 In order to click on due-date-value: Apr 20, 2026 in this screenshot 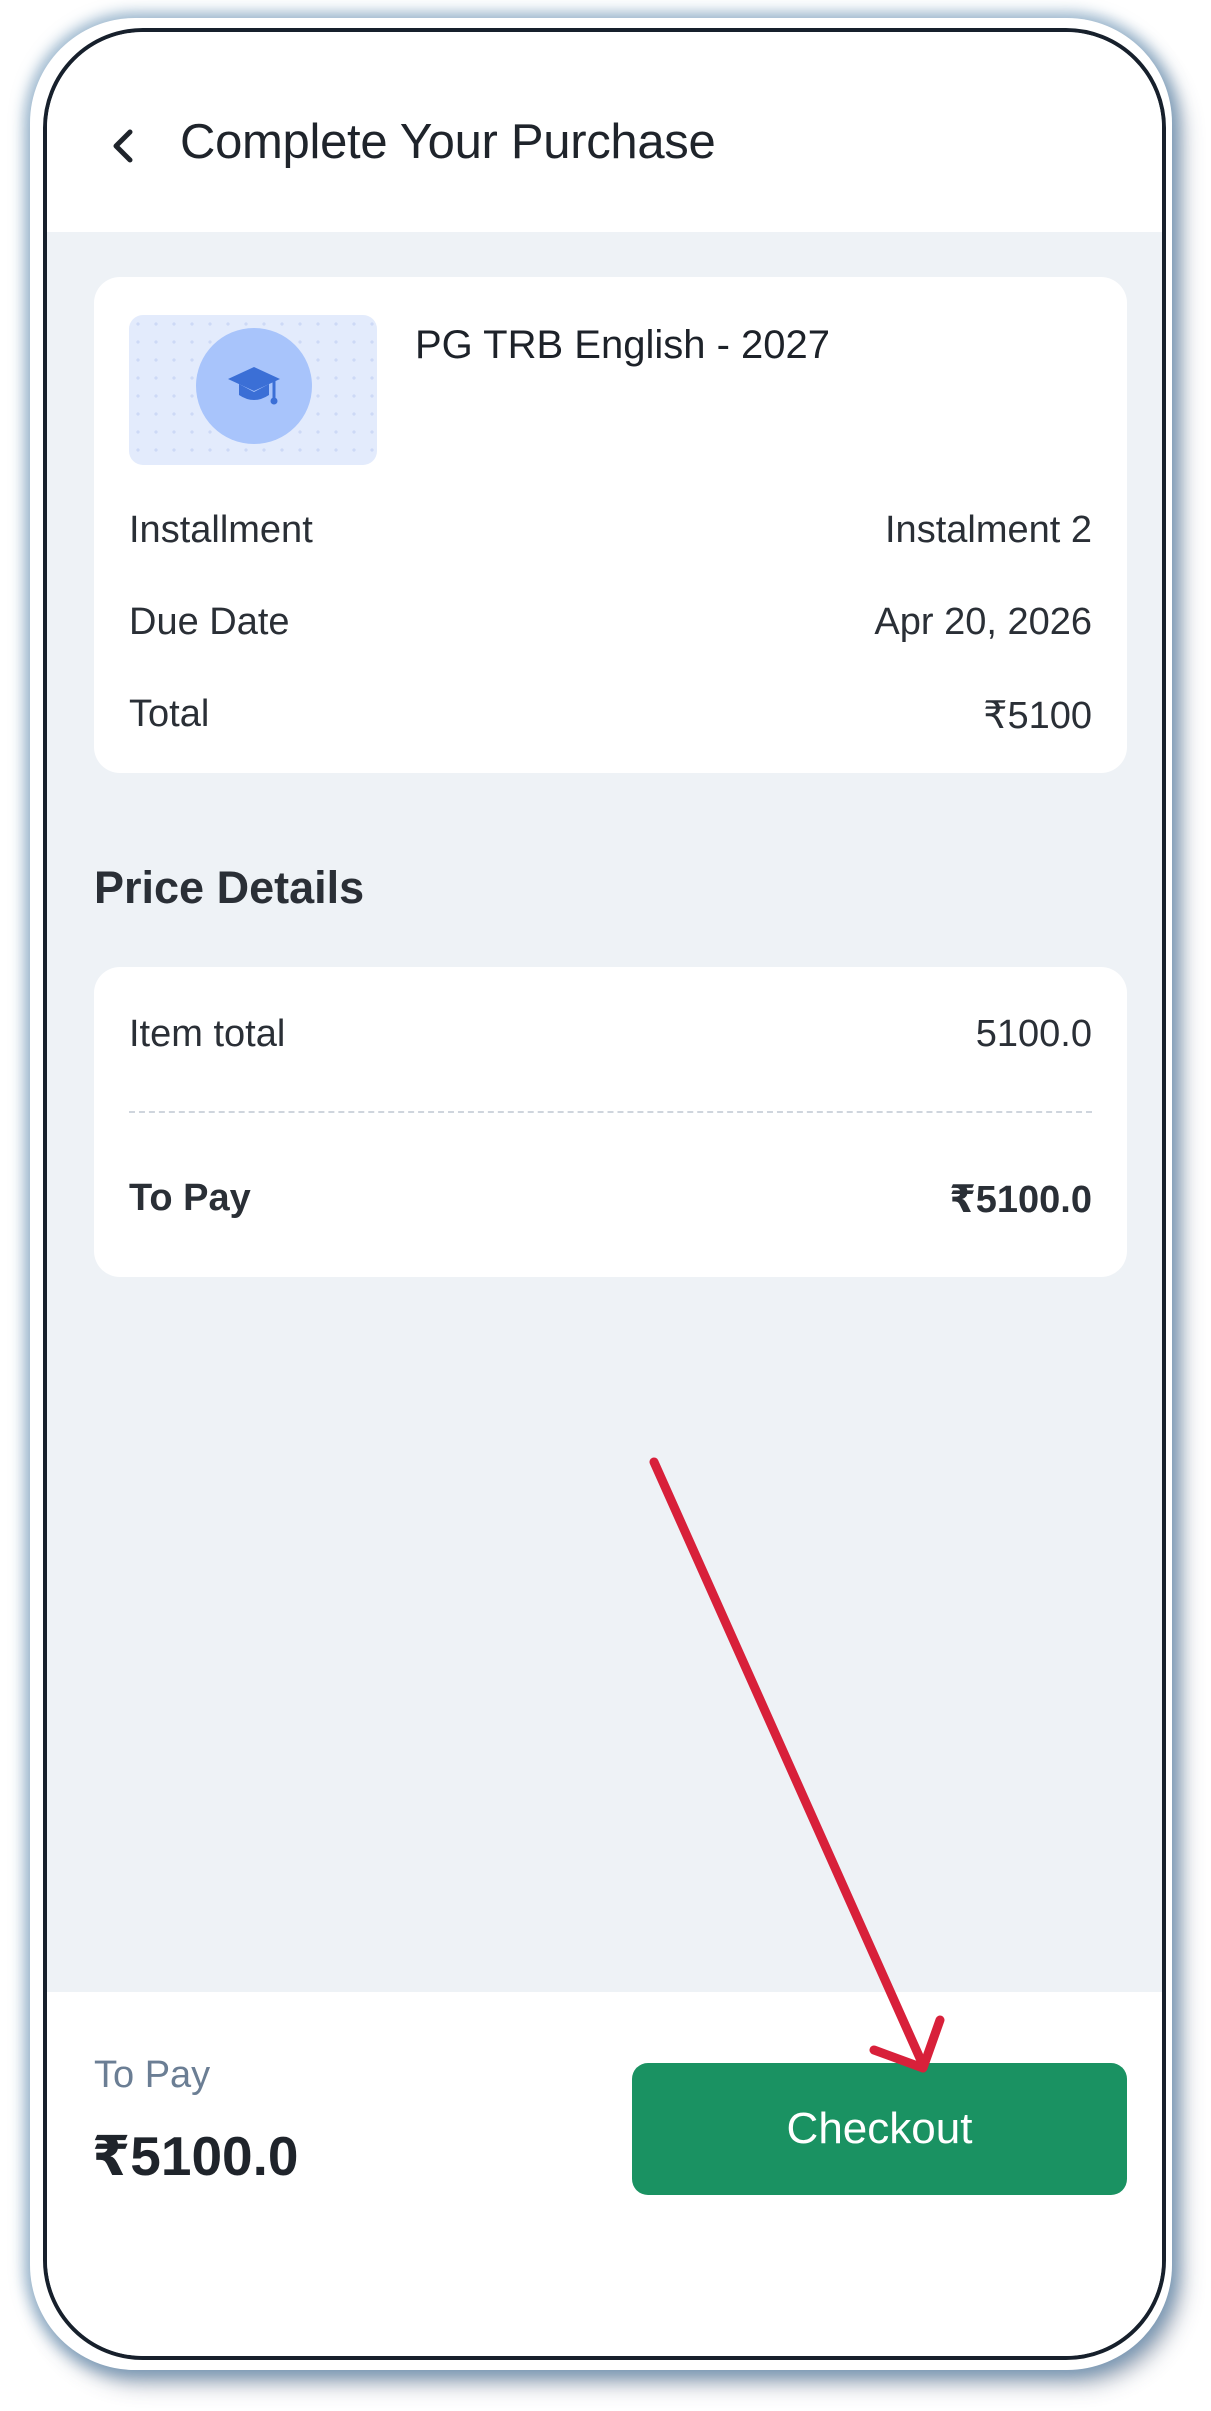, I will do `click(983, 622)`.